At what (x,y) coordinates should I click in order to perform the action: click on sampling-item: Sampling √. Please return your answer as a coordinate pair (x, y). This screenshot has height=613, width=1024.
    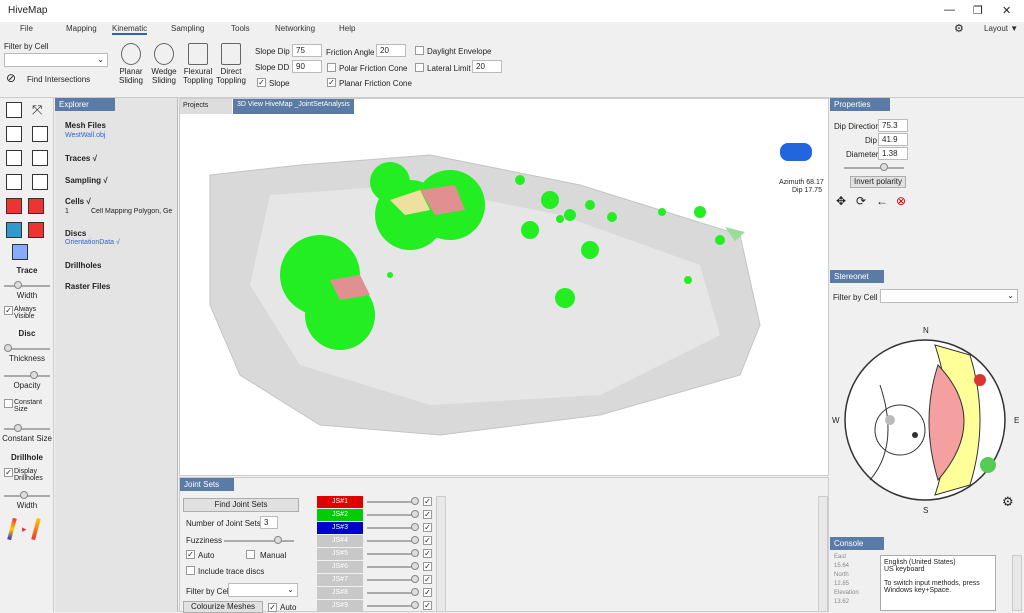
    Looking at the image, I should click on (86, 180).